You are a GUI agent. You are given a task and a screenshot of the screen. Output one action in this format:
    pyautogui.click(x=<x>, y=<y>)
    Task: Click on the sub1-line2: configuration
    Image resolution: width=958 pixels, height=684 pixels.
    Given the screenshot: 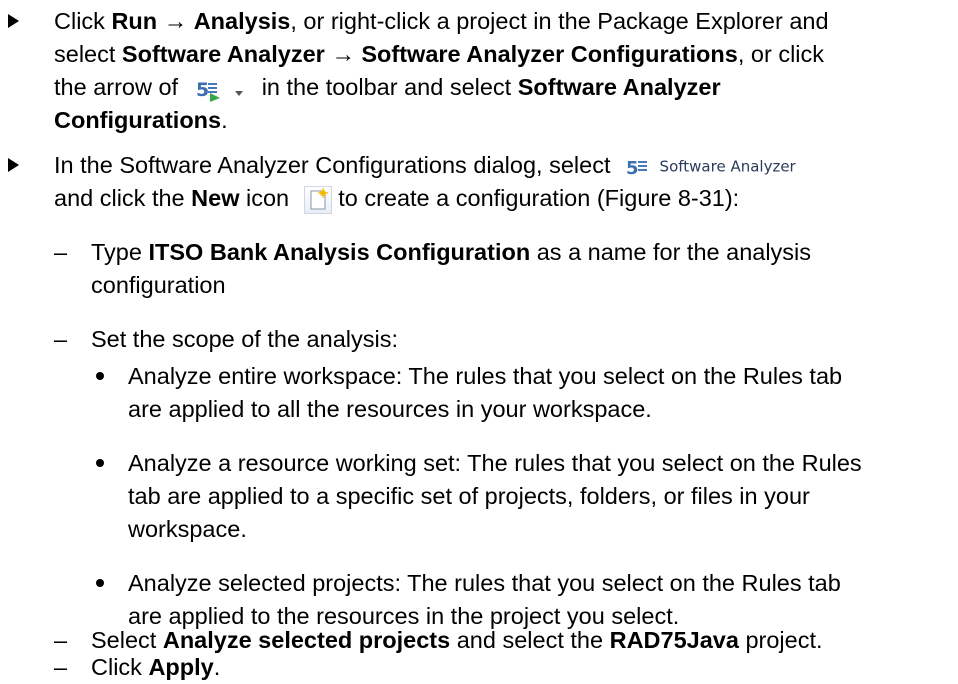 What is the action you would take?
    pyautogui.click(x=158, y=285)
    